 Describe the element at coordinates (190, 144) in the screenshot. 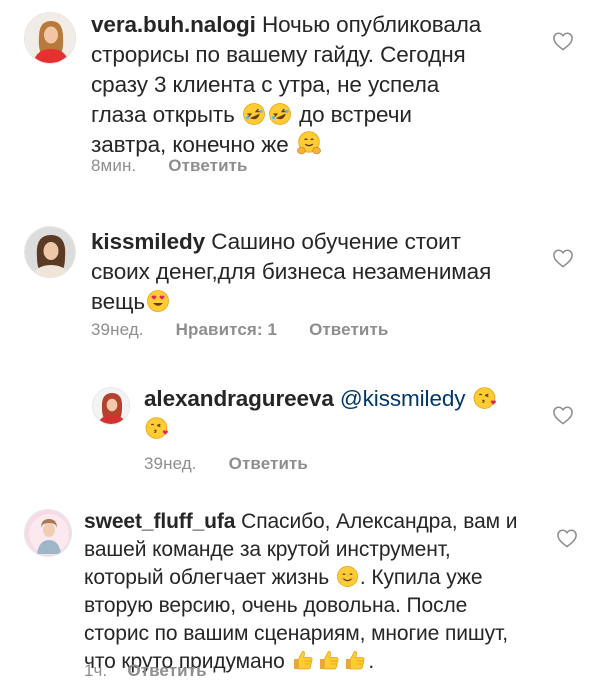

I see `comment-body: завтра, конечно же` at that location.